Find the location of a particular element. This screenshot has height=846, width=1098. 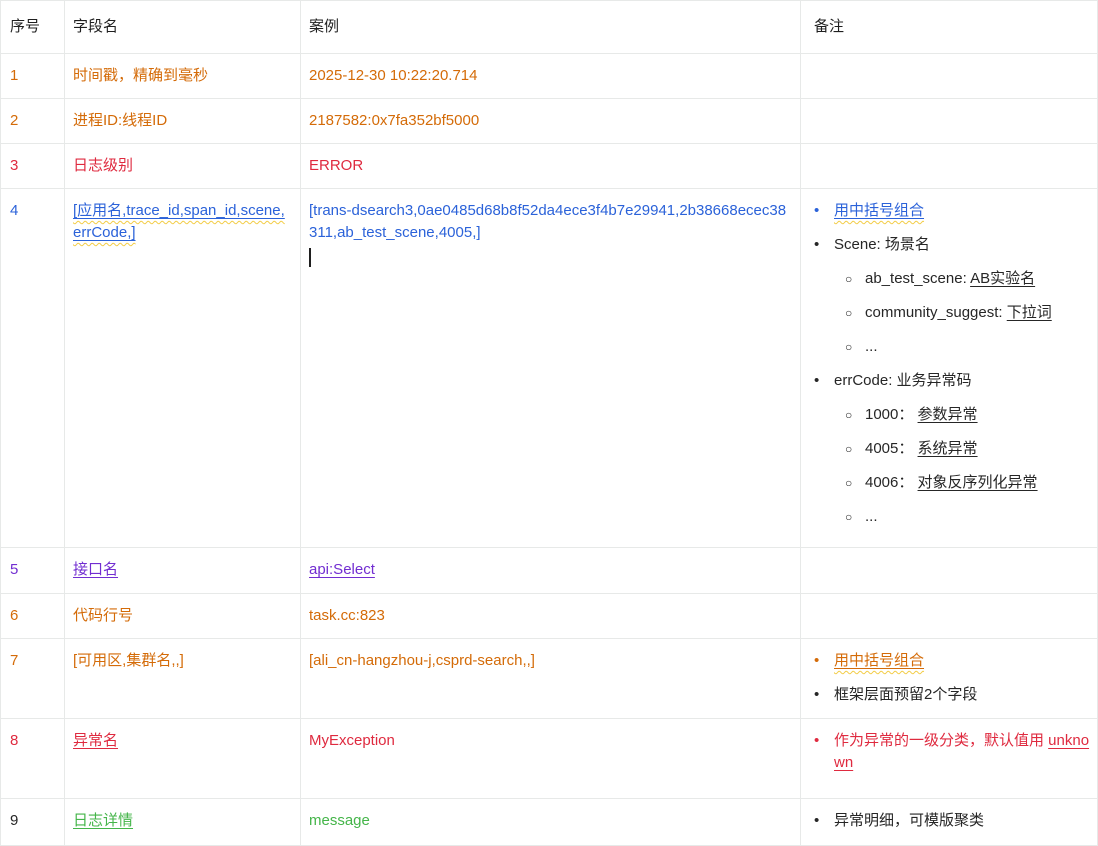

note-text: errCode: 业务异常码 is located at coordinates (903, 380).